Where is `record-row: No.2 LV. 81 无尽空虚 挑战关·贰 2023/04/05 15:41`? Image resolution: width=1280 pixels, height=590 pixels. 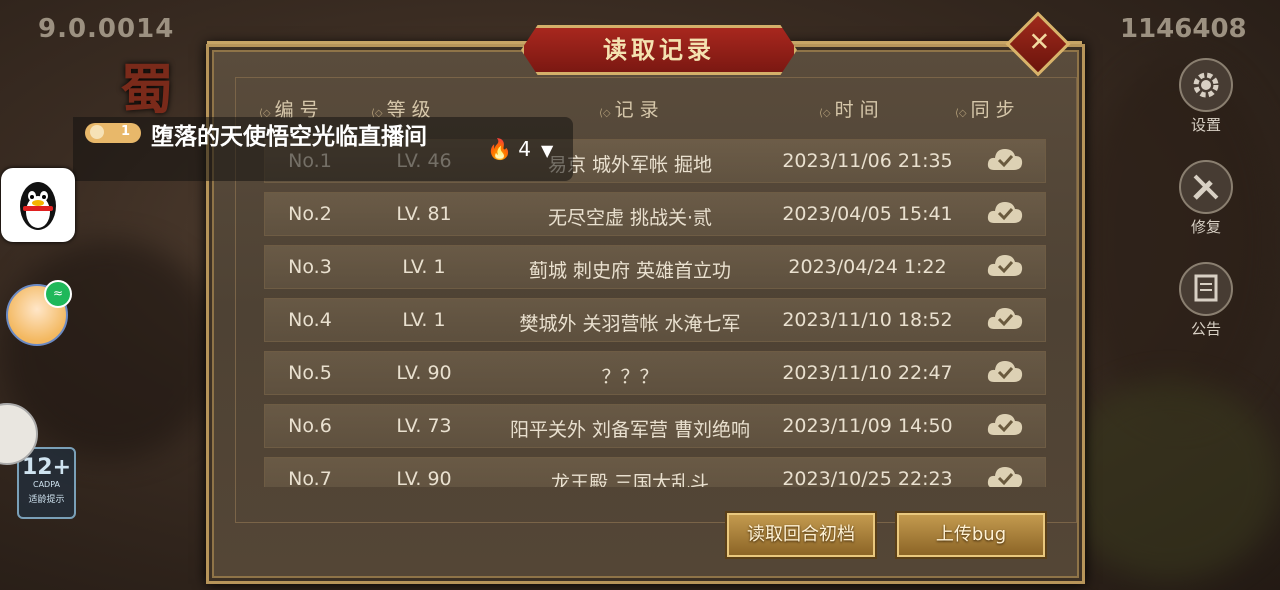
record-row: No.2 LV. 81 无尽空虚 挑战关·贰 2023/04/05 15:41 is located at coordinates (655, 214).